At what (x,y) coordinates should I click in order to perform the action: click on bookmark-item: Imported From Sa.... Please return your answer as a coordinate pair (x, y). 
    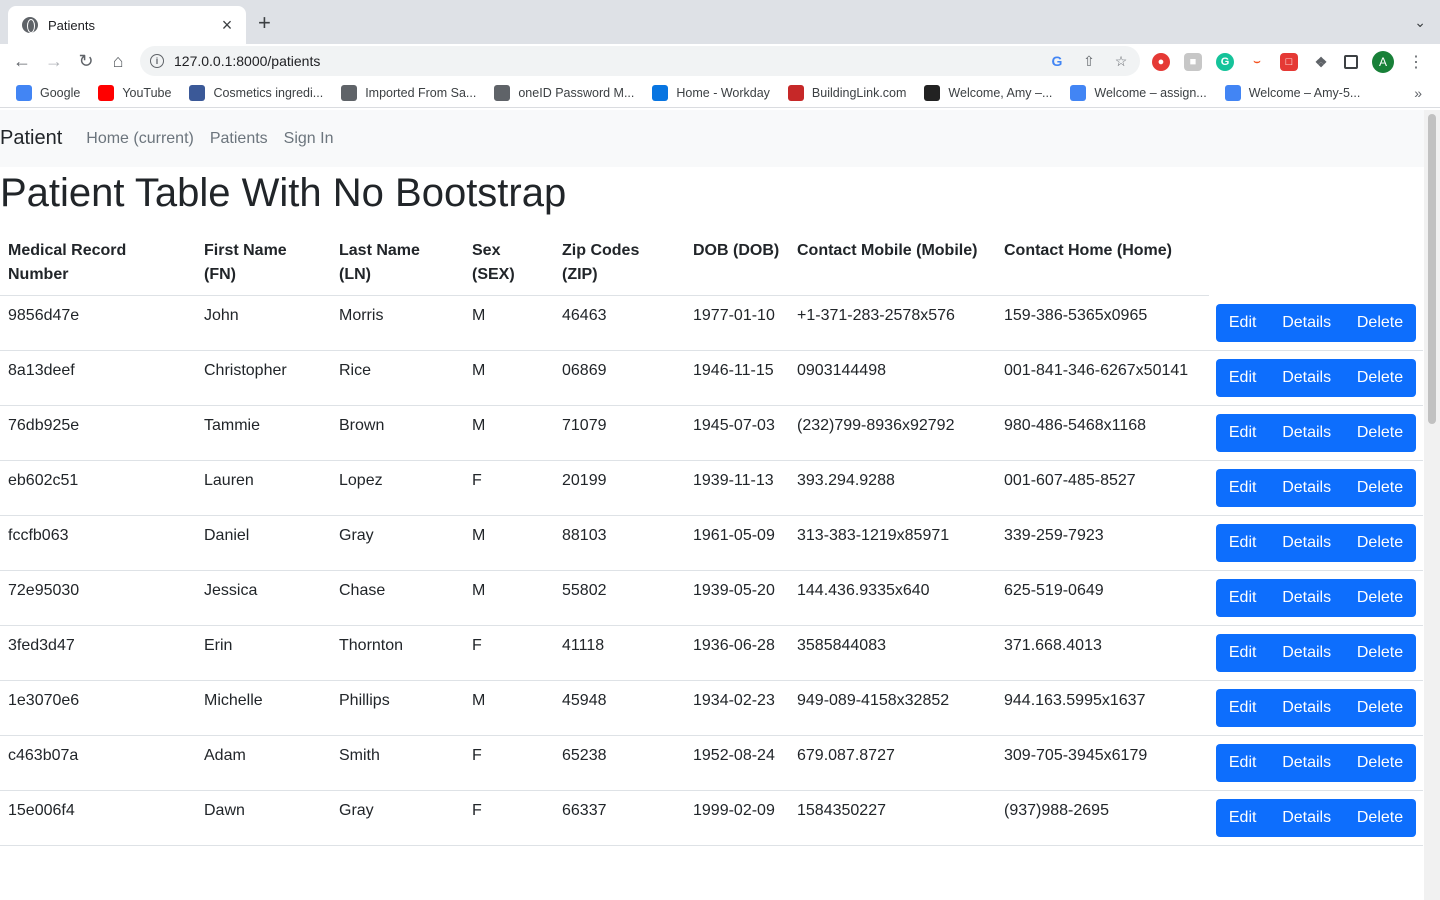
    Looking at the image, I should click on (408, 92).